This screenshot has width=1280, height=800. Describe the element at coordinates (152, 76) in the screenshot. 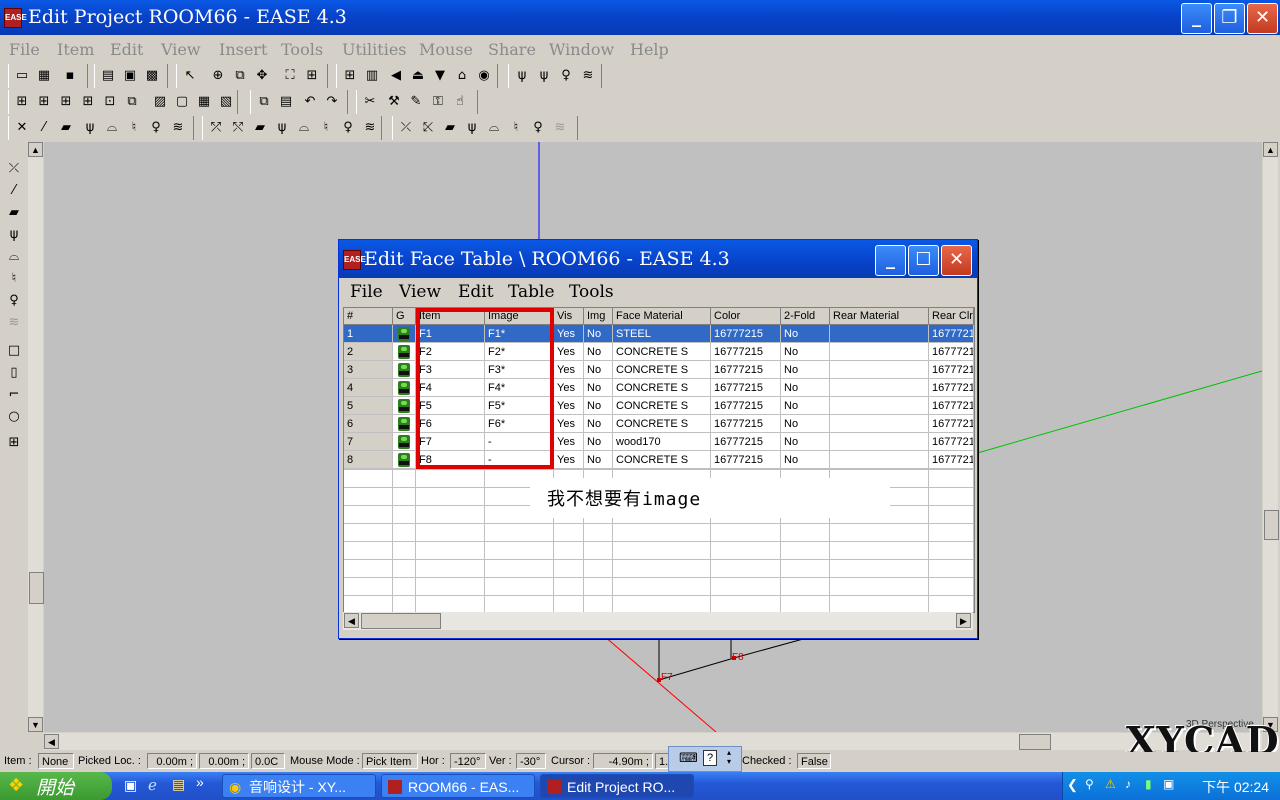

I see `export-icon: ▩` at that location.